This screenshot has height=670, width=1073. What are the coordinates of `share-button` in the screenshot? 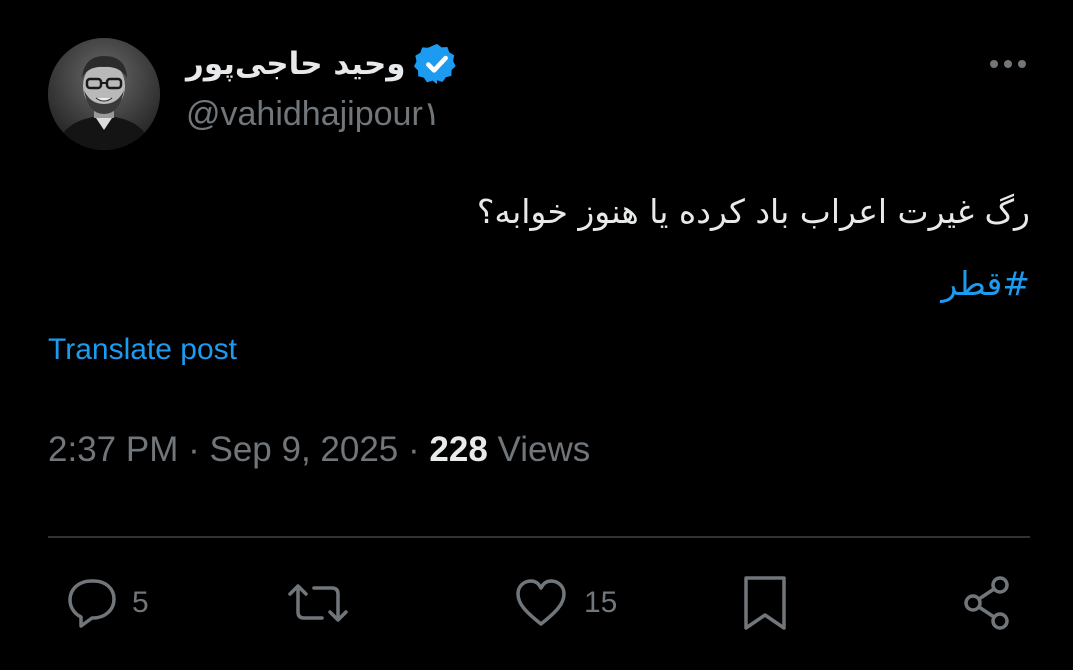 It's located at (987, 603).